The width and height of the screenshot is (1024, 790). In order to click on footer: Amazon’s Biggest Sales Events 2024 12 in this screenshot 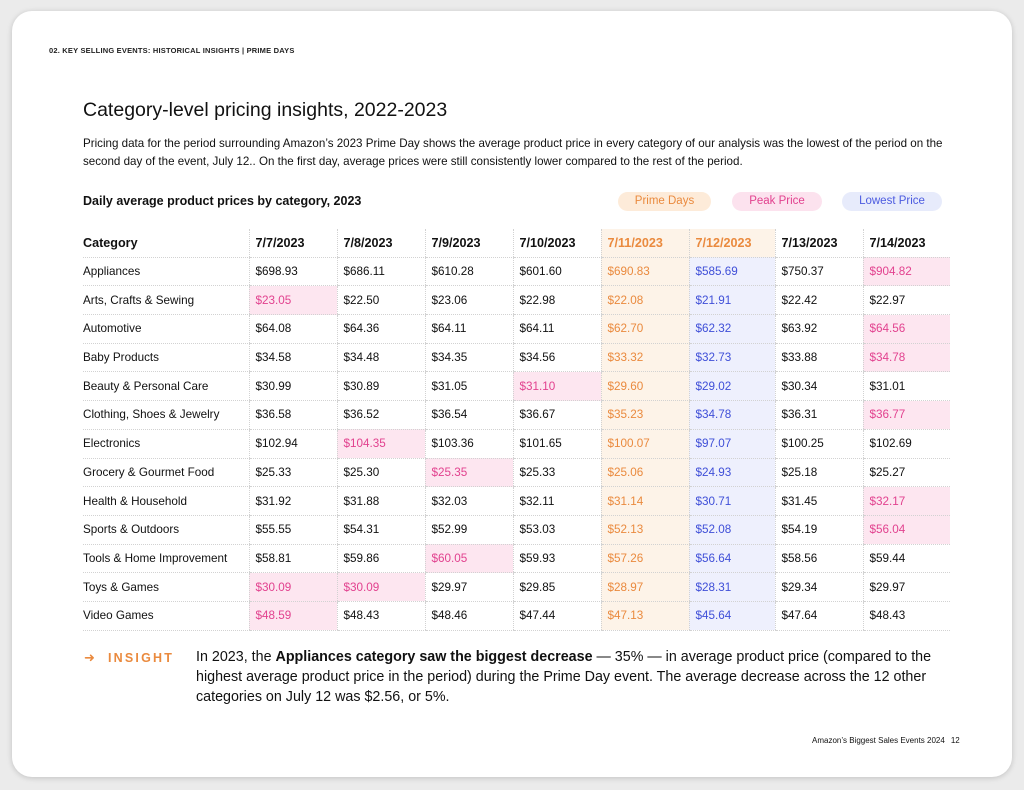, I will do `click(886, 740)`.